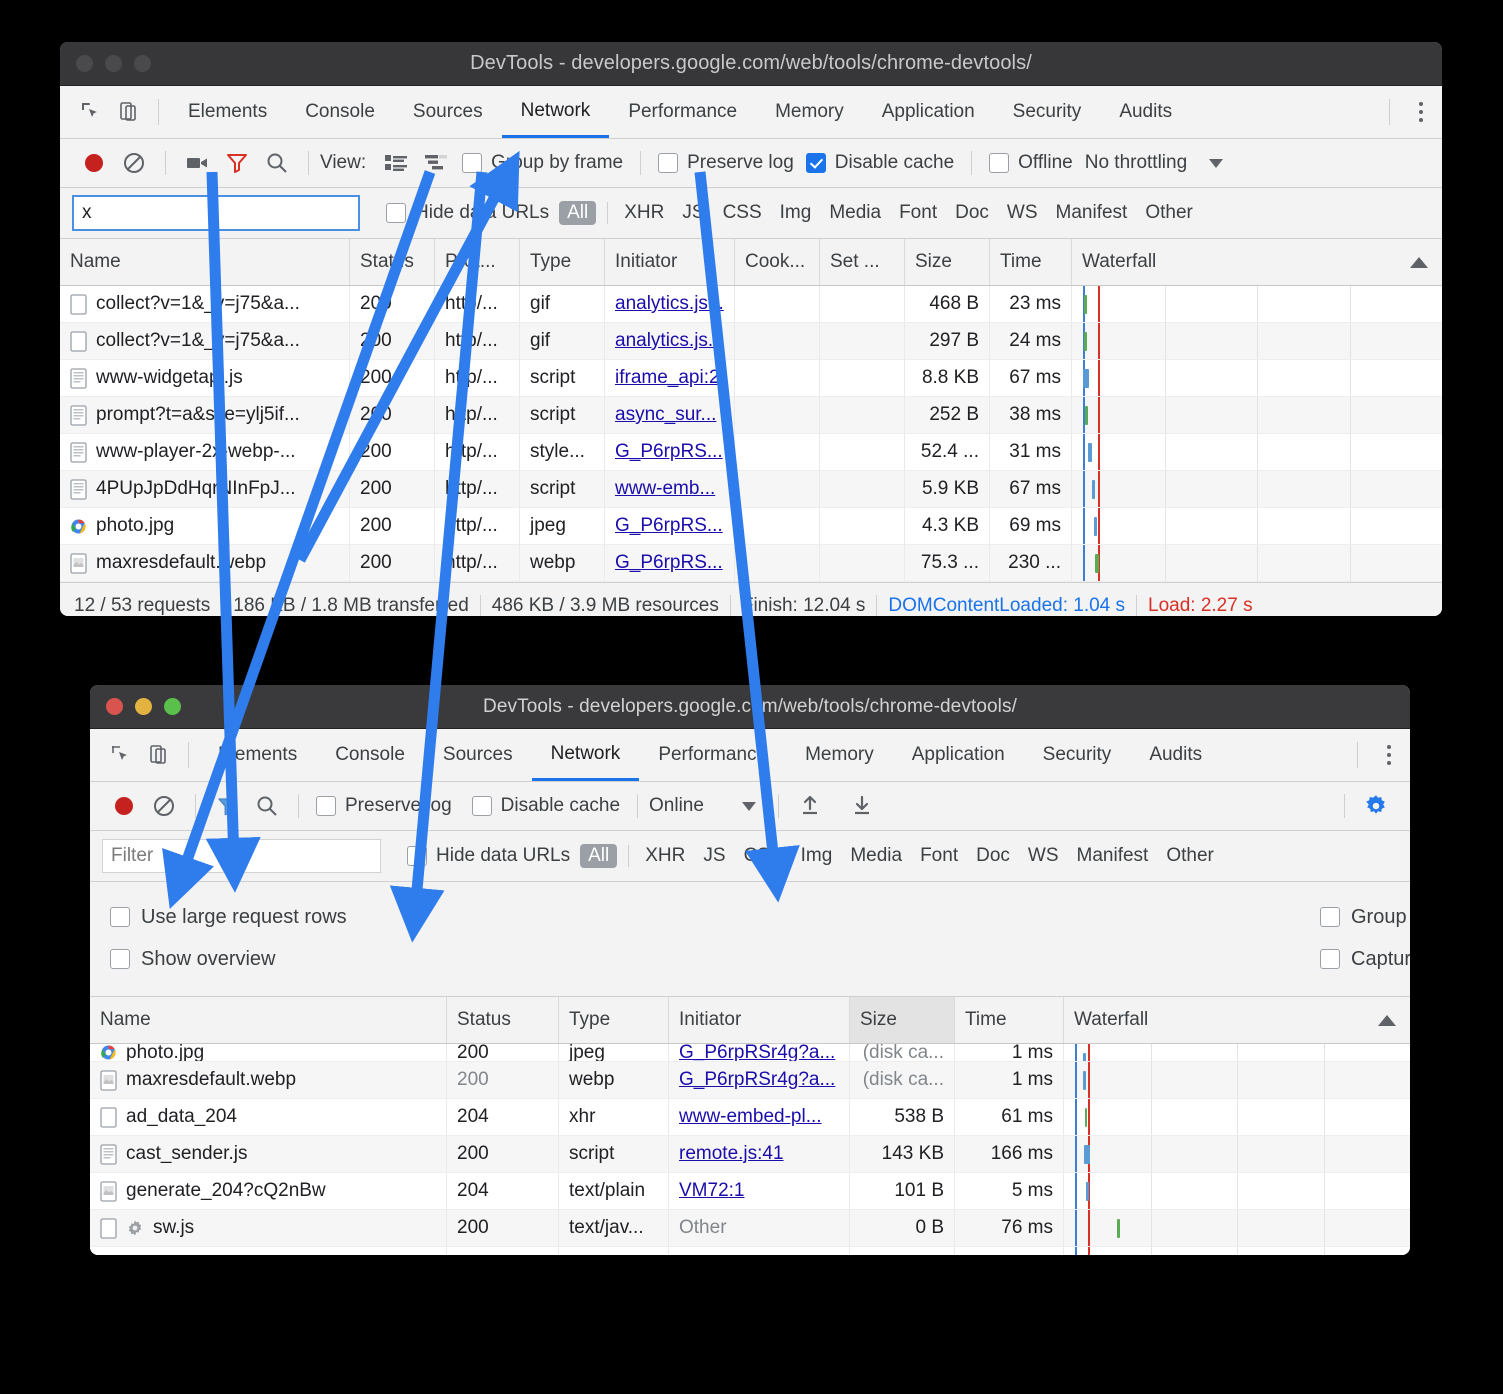 Image resolution: width=1503 pixels, height=1394 pixels. Describe the element at coordinates (467, 213) in the screenshot. I see `hide-data-urls-checkbox-top: Hide data URLs` at that location.